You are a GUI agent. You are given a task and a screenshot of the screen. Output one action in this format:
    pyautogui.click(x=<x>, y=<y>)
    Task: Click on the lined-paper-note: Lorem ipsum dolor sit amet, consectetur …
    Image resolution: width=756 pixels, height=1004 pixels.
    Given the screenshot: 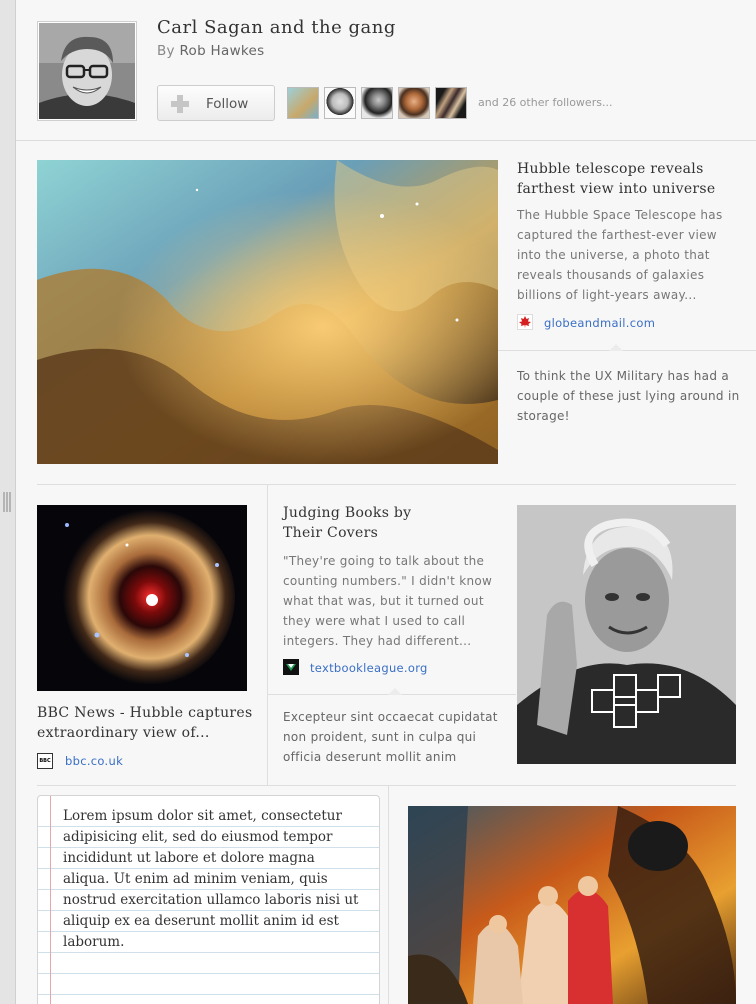 What is the action you would take?
    pyautogui.click(x=208, y=899)
    